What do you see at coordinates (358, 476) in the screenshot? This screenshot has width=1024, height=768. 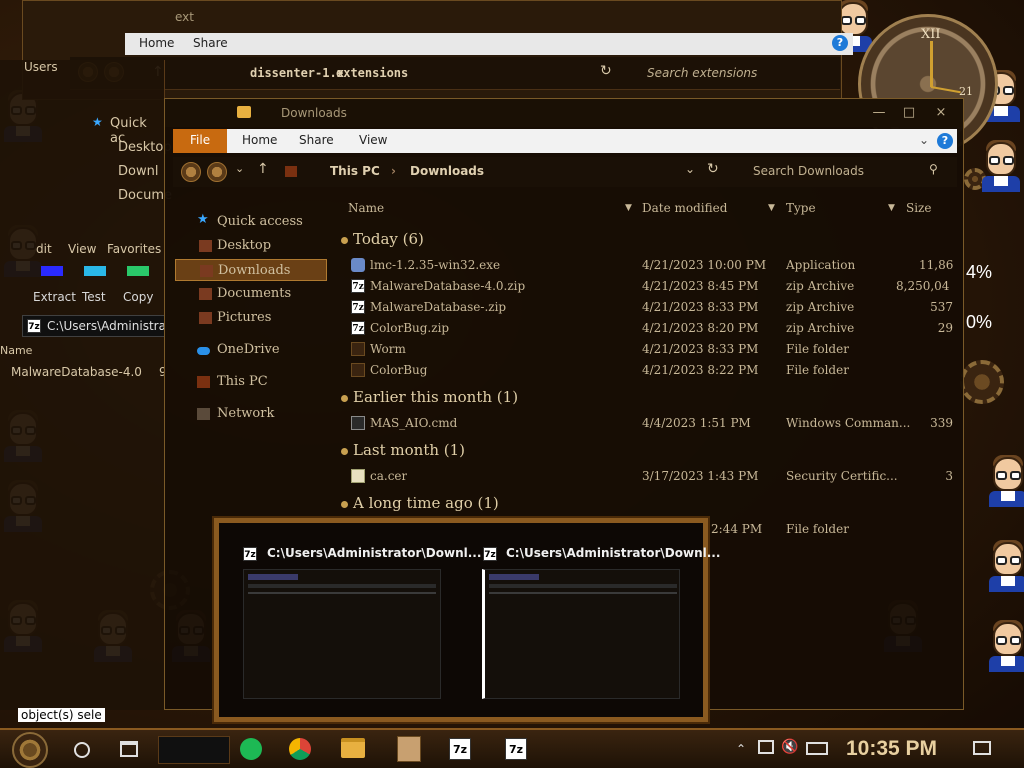 I see `certificate-icon` at bounding box center [358, 476].